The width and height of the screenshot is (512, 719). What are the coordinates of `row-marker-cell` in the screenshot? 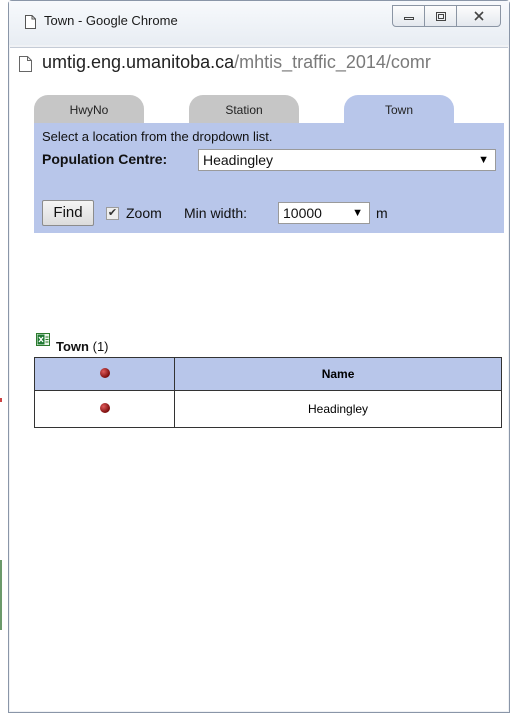 It's located at (104, 409).